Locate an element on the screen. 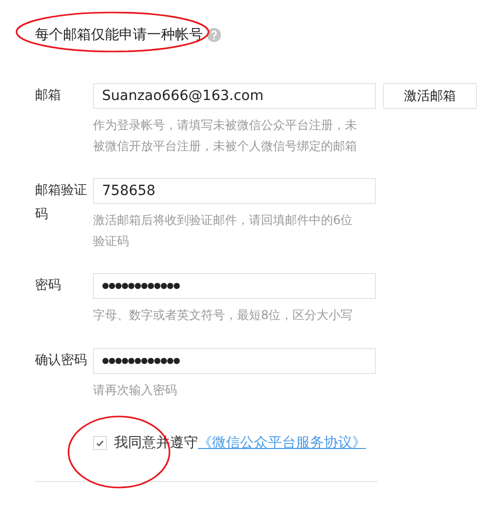 The width and height of the screenshot is (500, 507). hint-text: 作为登录帐号，请填写未被微信公众平台注册，未被微信开放平台注册，未被个人微信号绑定的邮箱 is located at coordinates (225, 136).